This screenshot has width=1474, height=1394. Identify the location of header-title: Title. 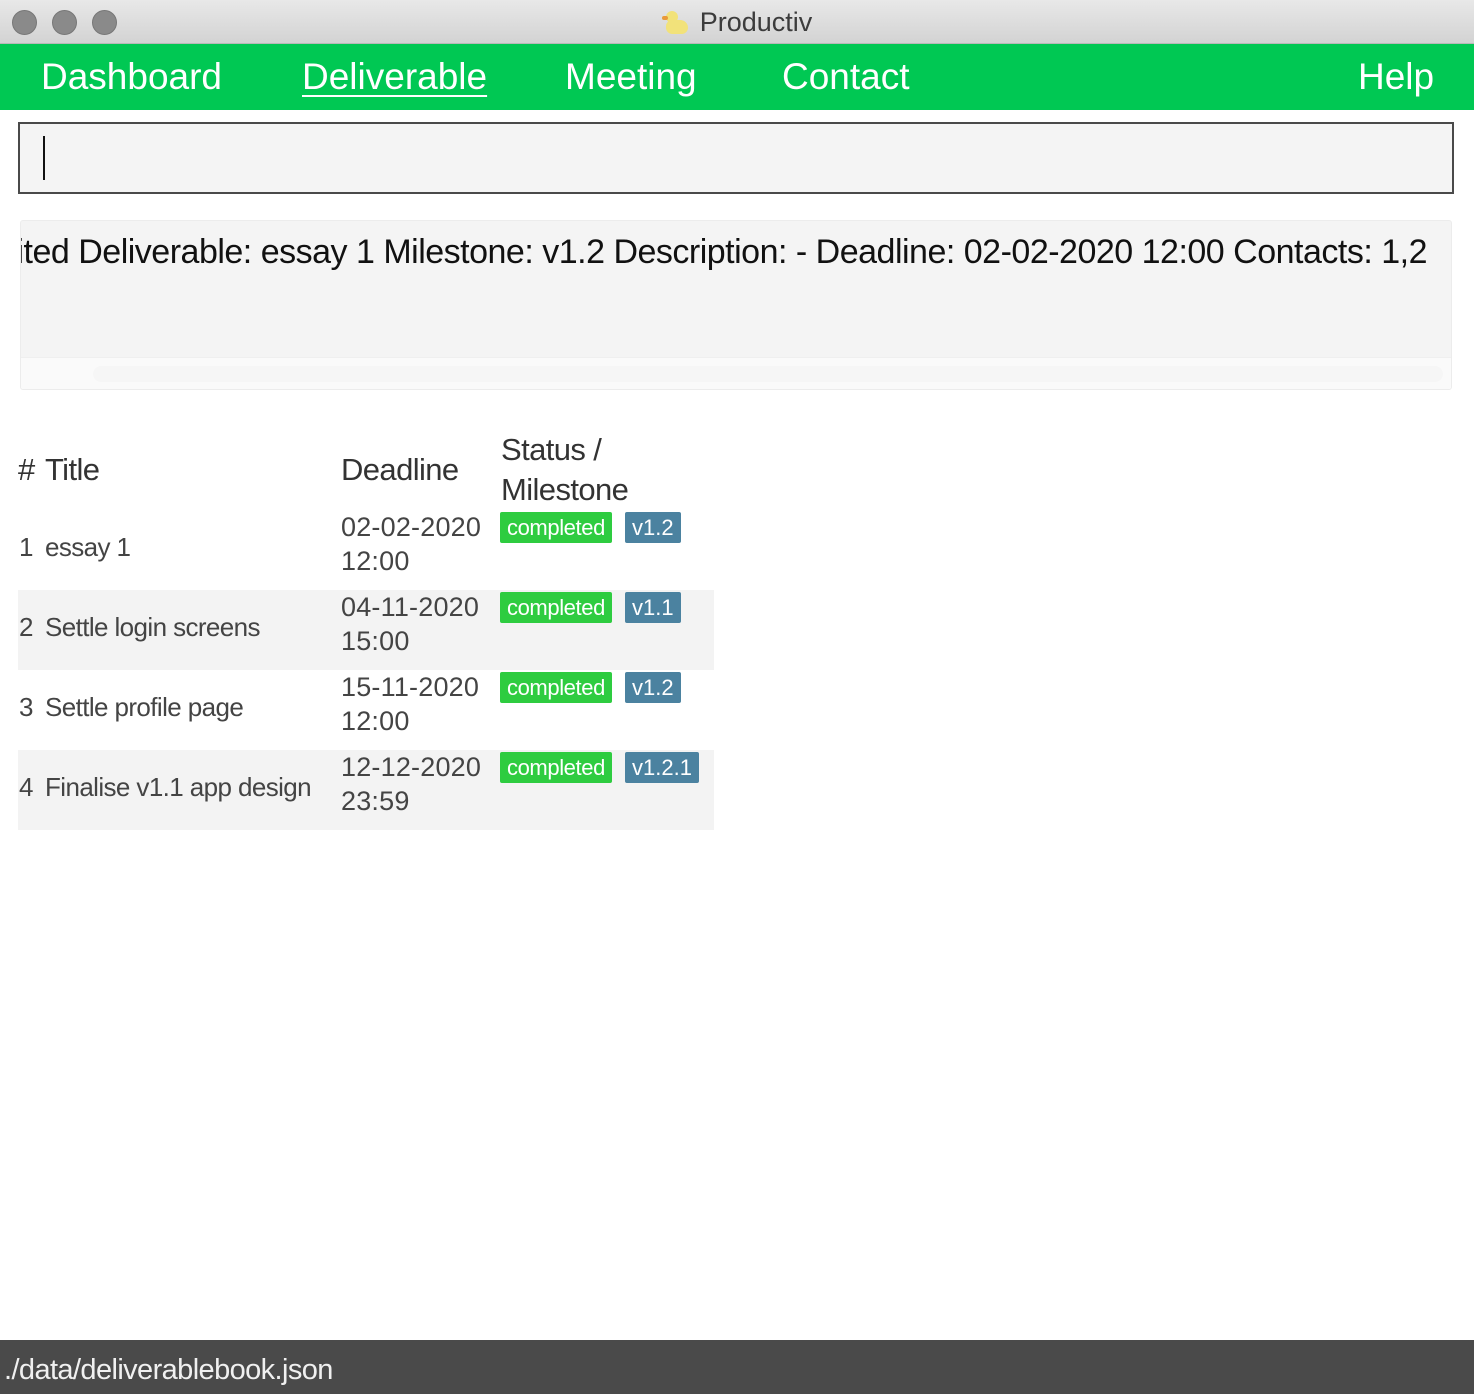
(72, 469).